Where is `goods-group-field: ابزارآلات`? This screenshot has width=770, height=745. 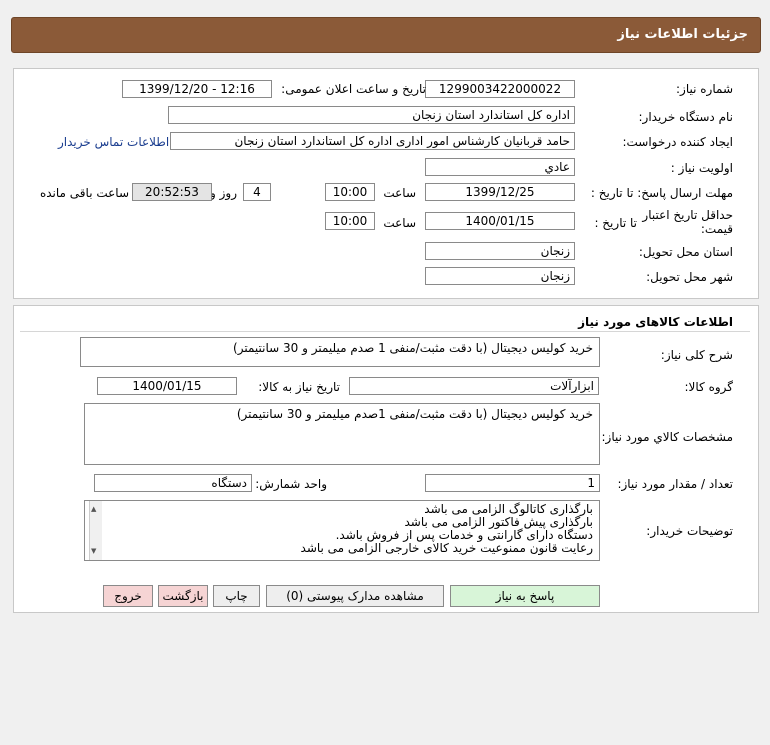
goods-group-field: ابزارآلات is located at coordinates (474, 386).